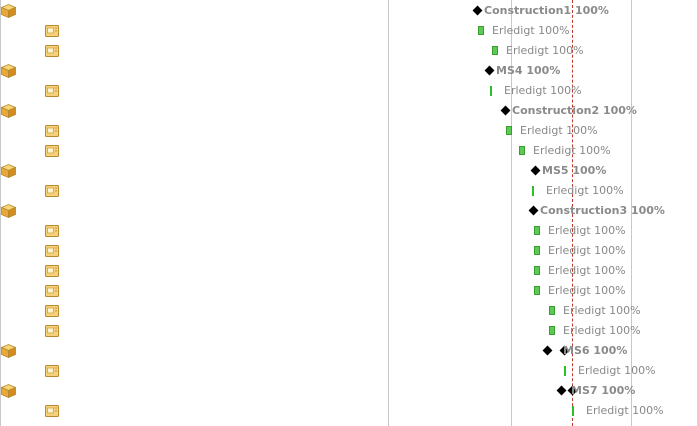  What do you see at coordinates (574, 170) in the screenshot?
I see `version-progress-label: MS5 100%` at bounding box center [574, 170].